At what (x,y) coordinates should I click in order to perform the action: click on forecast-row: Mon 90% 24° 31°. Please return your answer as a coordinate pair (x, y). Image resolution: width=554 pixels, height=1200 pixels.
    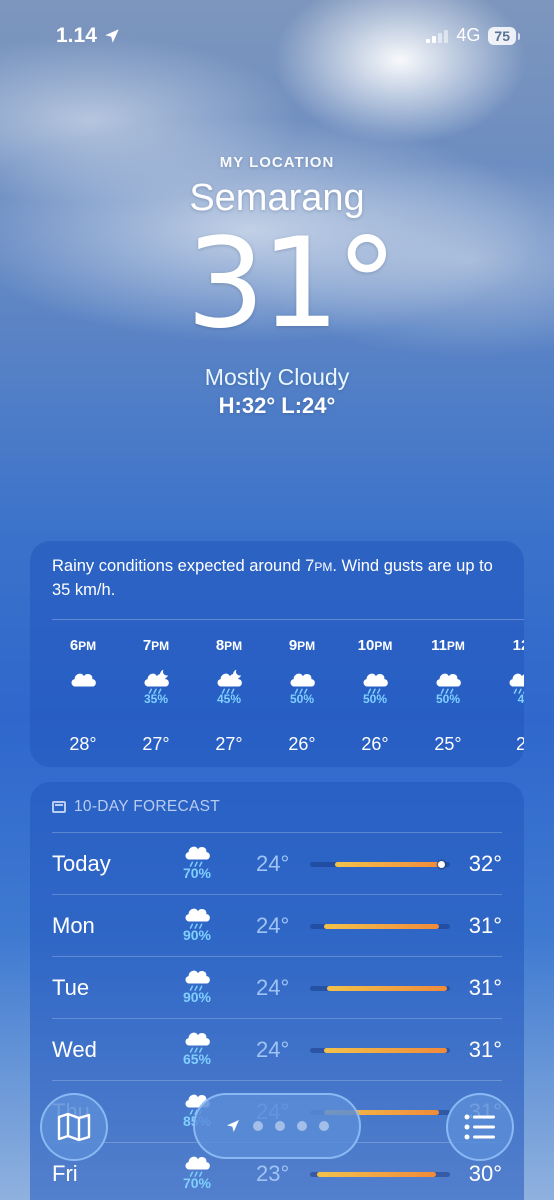
    Looking at the image, I should click on (277, 925).